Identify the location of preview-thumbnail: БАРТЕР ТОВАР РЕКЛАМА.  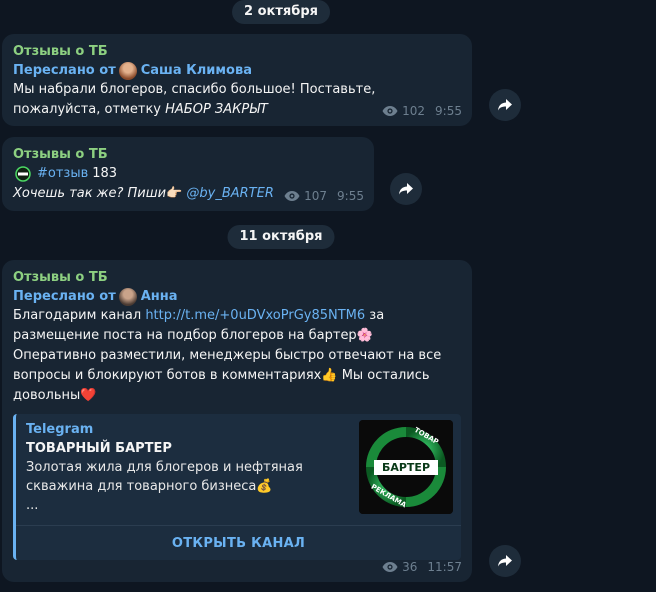
(406, 467).